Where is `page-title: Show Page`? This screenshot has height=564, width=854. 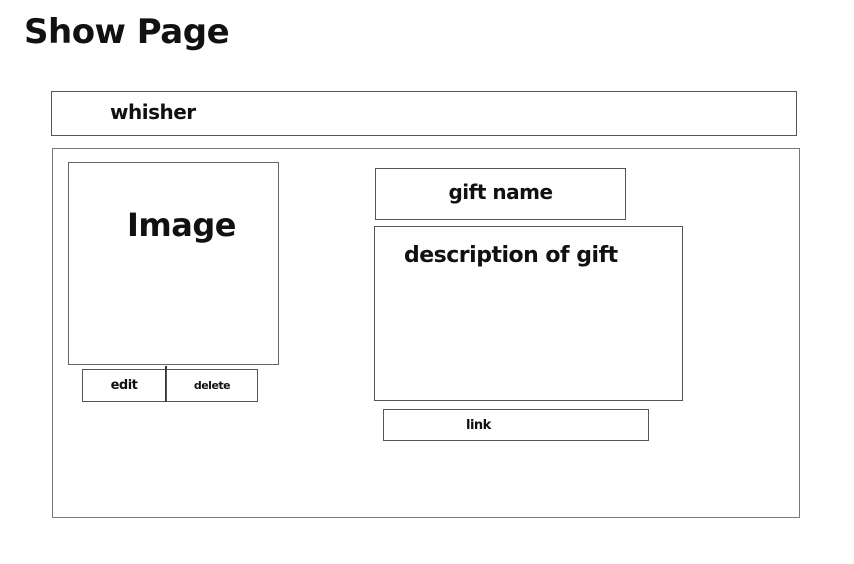
page-title: Show Page is located at coordinates (127, 32).